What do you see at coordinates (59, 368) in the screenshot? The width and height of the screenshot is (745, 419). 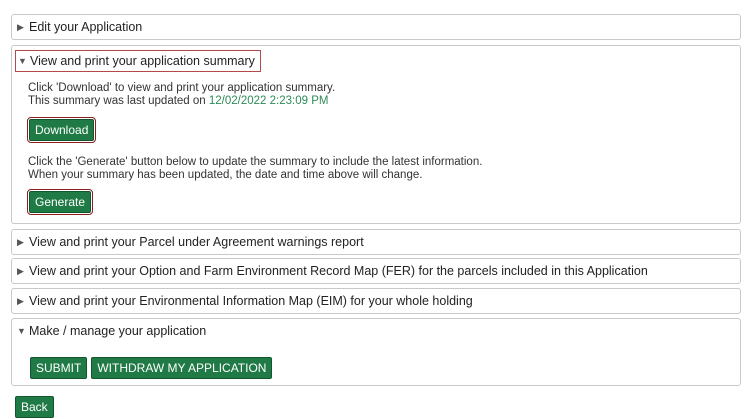 I see `submit-button: SUBMIT` at bounding box center [59, 368].